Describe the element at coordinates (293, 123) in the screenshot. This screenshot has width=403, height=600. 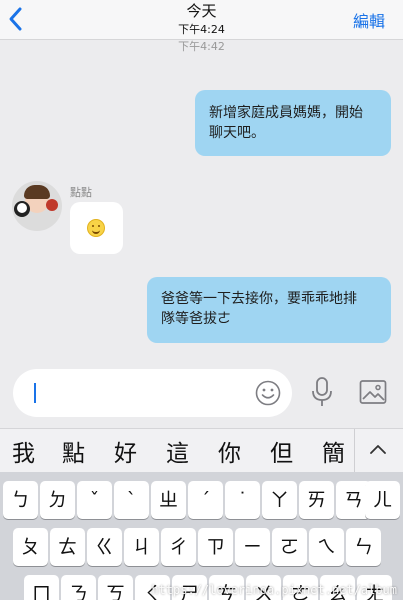
I see `message-bubble-outgoing: 新增家庭成員媽媽，開始 聊天吧。` at that location.